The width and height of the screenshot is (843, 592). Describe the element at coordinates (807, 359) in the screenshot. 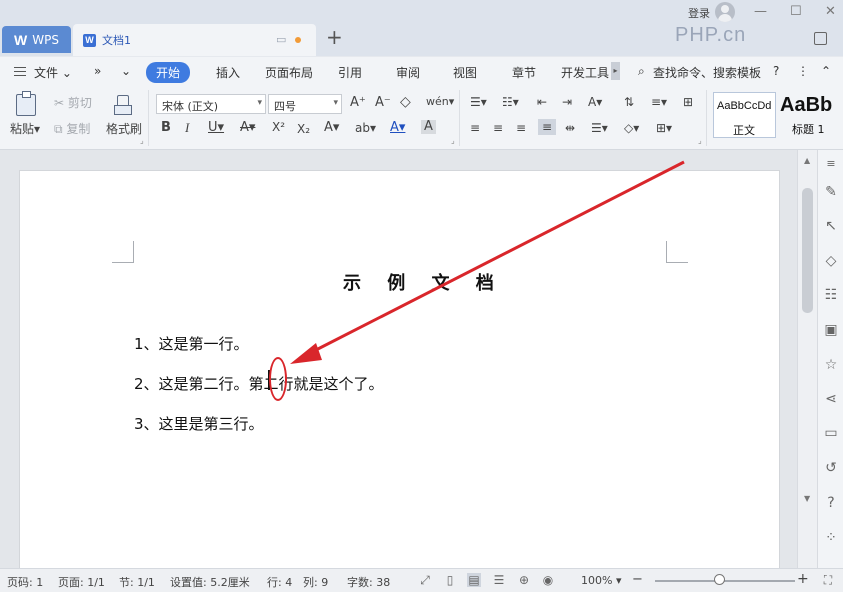

I see `vertical-scrollbar: ▲ ▼` at that location.